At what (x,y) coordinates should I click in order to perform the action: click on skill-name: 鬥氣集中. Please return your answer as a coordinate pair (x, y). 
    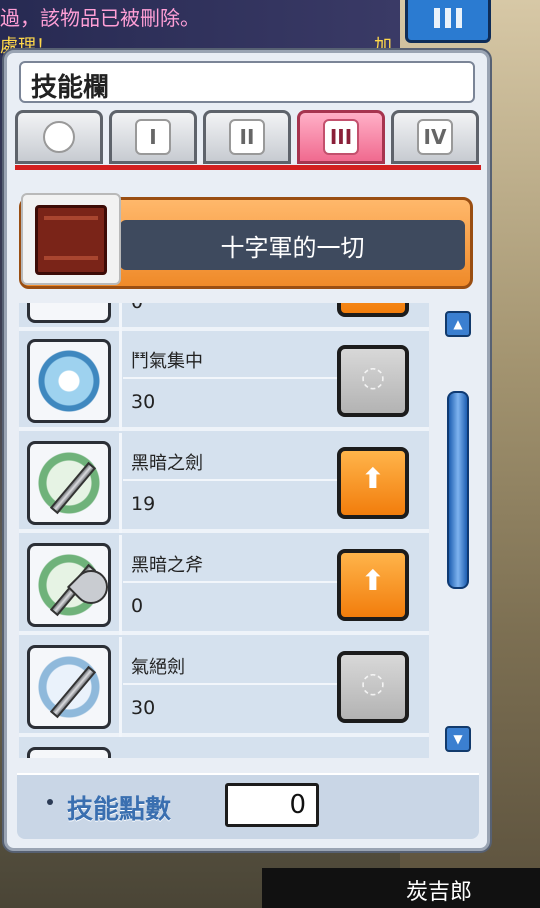
    Looking at the image, I should click on (167, 361).